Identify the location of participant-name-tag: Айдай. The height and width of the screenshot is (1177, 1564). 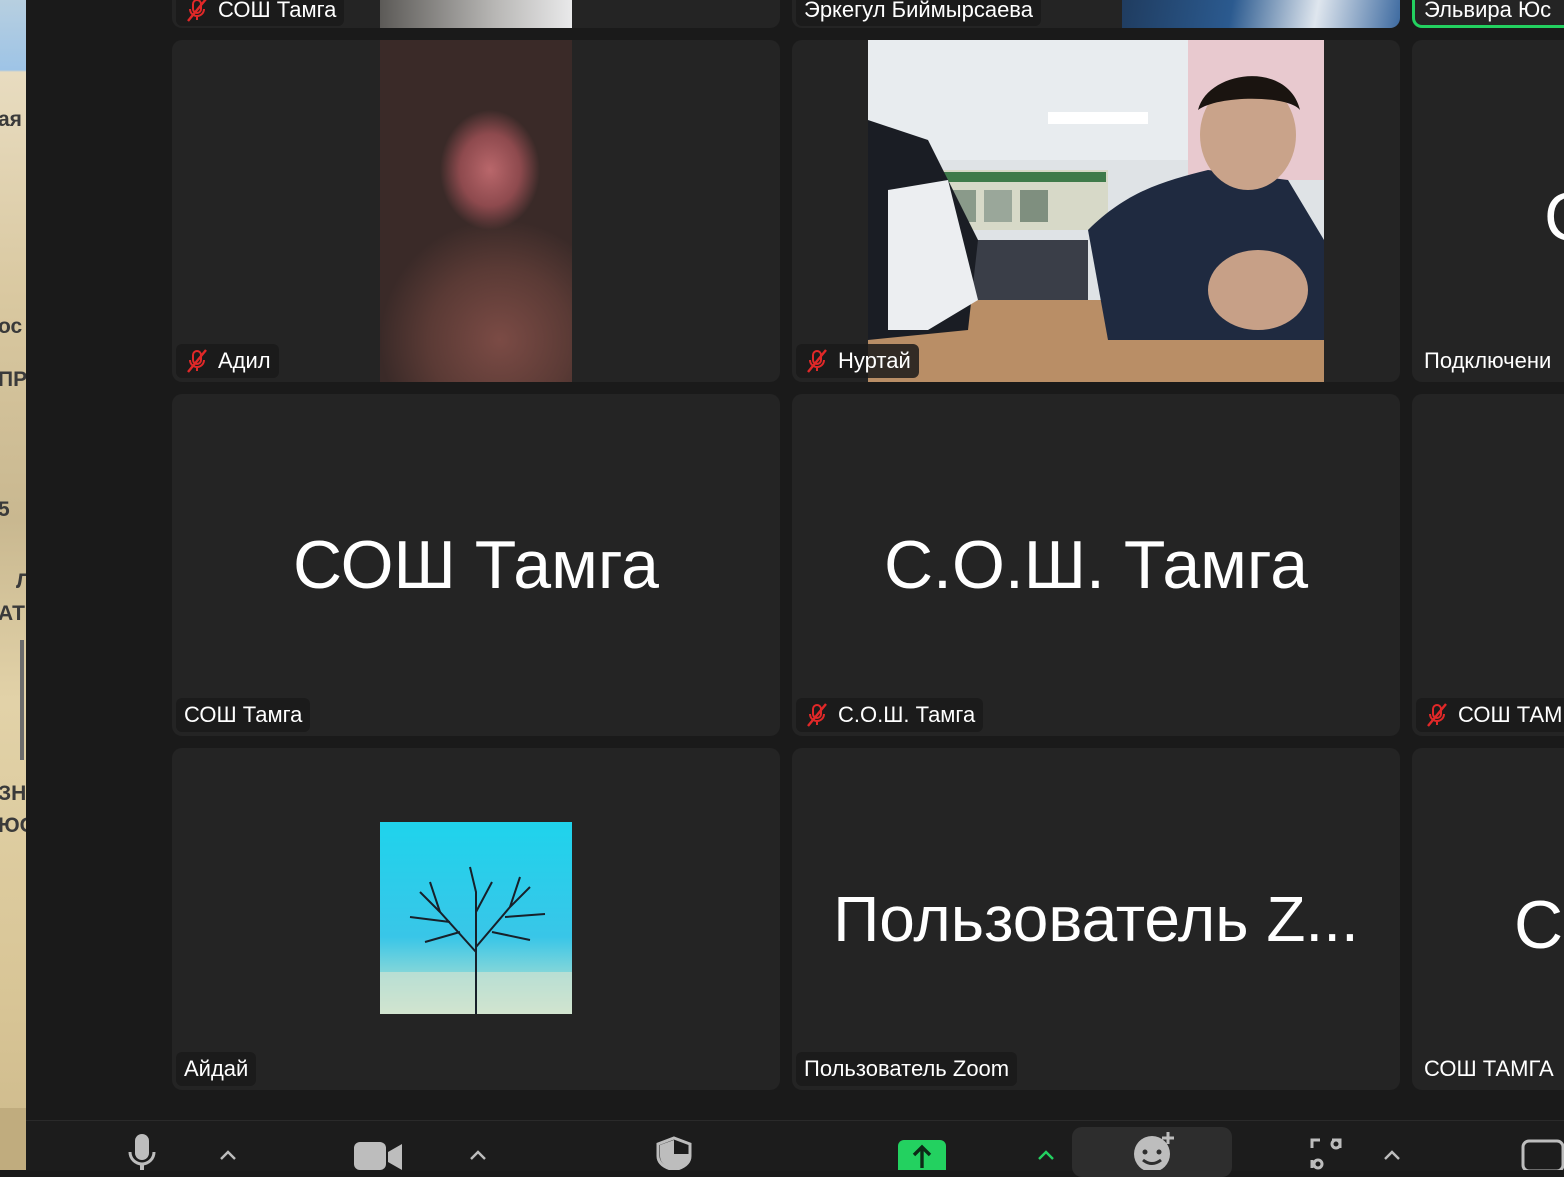
(216, 1069).